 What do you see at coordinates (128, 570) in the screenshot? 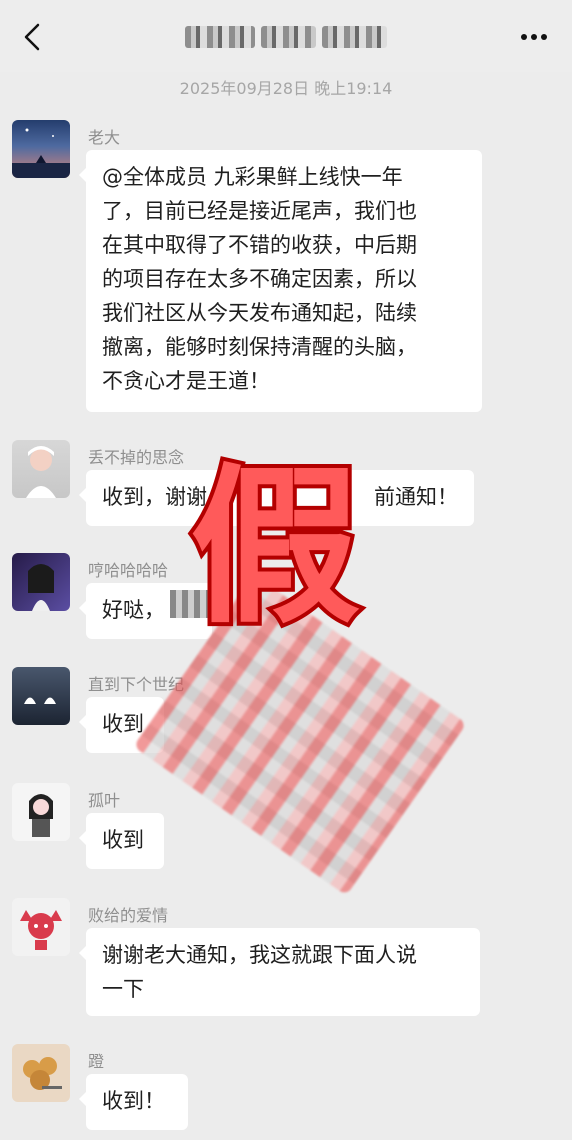
I see `sender-name: 哼哈哈哈哈` at bounding box center [128, 570].